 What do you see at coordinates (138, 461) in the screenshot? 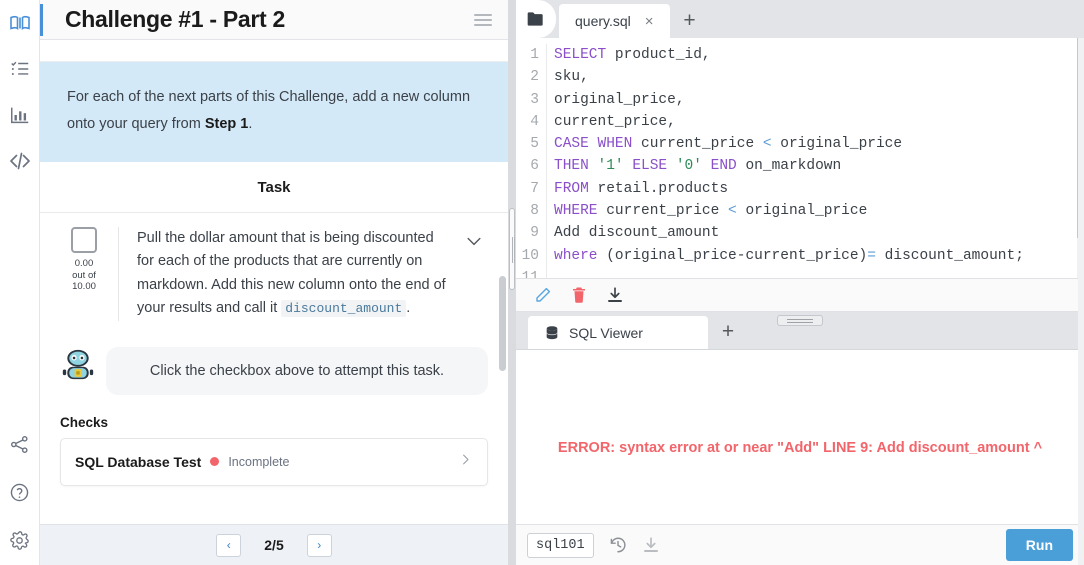
I see `check-name: SQL Database Test` at bounding box center [138, 461].